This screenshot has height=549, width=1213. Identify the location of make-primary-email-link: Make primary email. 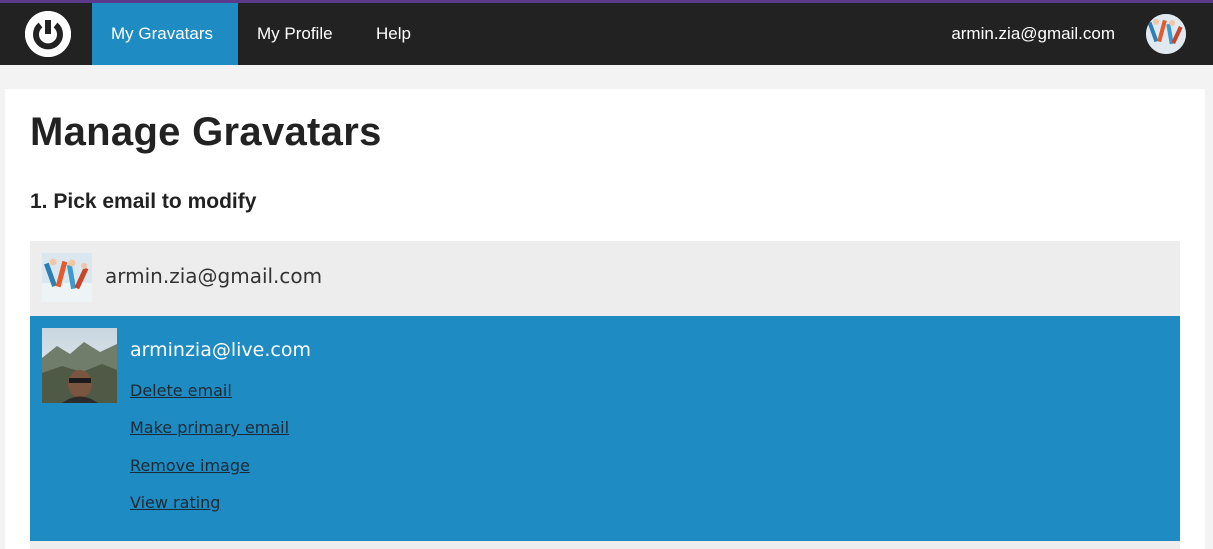
(209, 427).